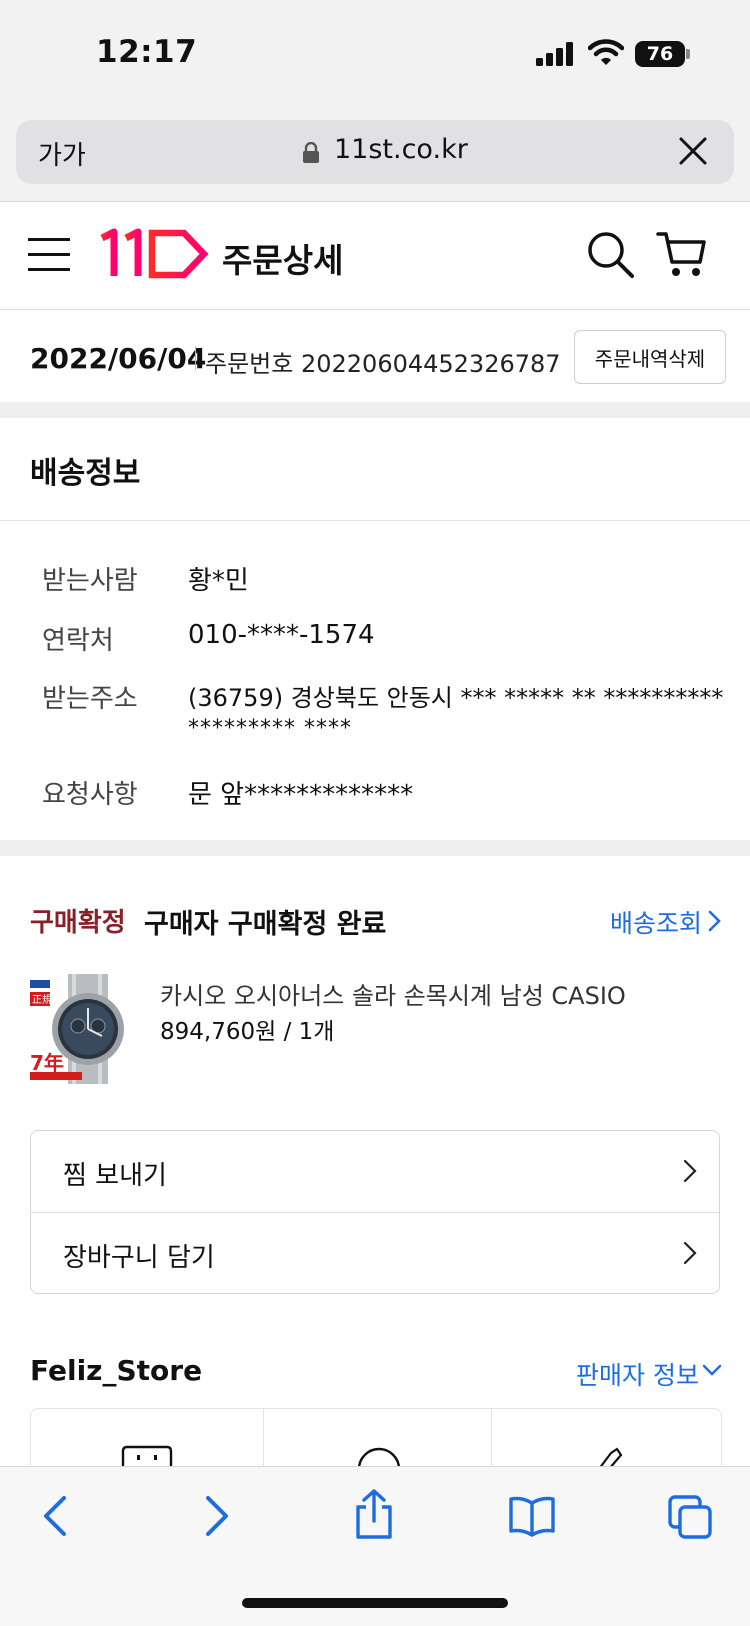 The image size is (750, 1626). Describe the element at coordinates (456, 698) in the screenshot. I see `address-line1: (36759) 경상북도 안동시 *** ***** ** **********` at that location.